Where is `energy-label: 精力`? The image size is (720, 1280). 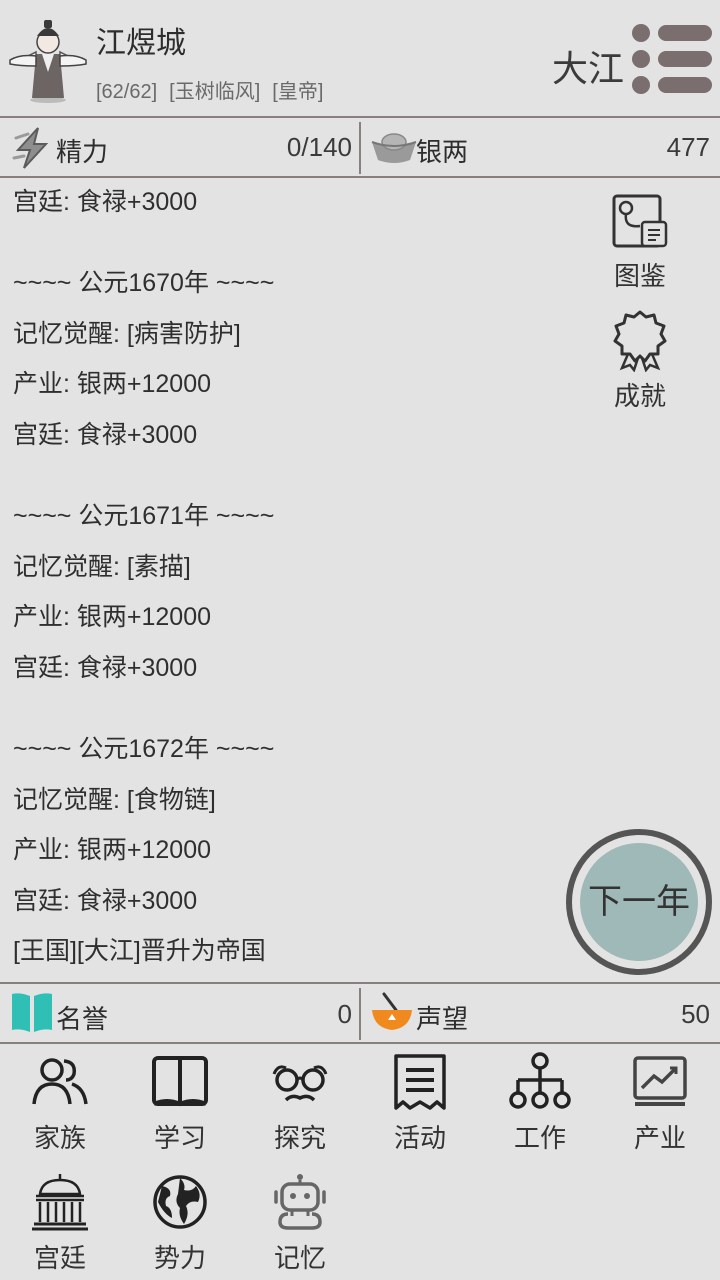 energy-label: 精力 is located at coordinates (82, 152).